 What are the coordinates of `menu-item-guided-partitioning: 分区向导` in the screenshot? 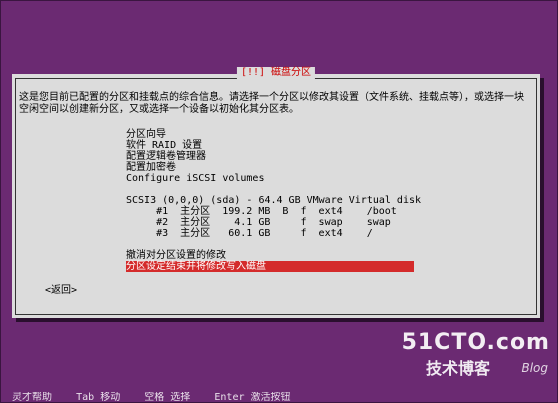 It's located at (270, 134).